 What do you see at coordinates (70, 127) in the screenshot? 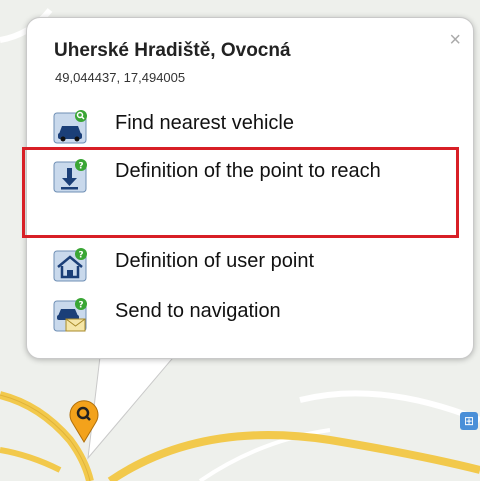
I see `car-search-icon` at bounding box center [70, 127].